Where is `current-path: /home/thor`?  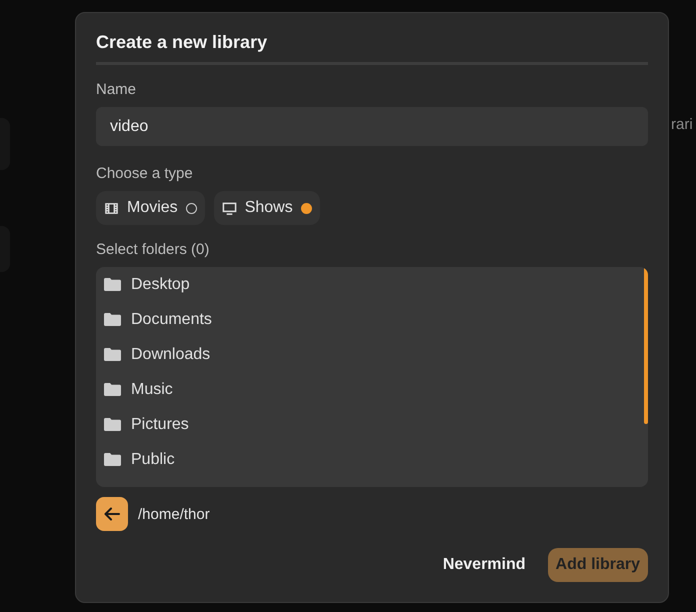 current-path: /home/thor is located at coordinates (174, 514).